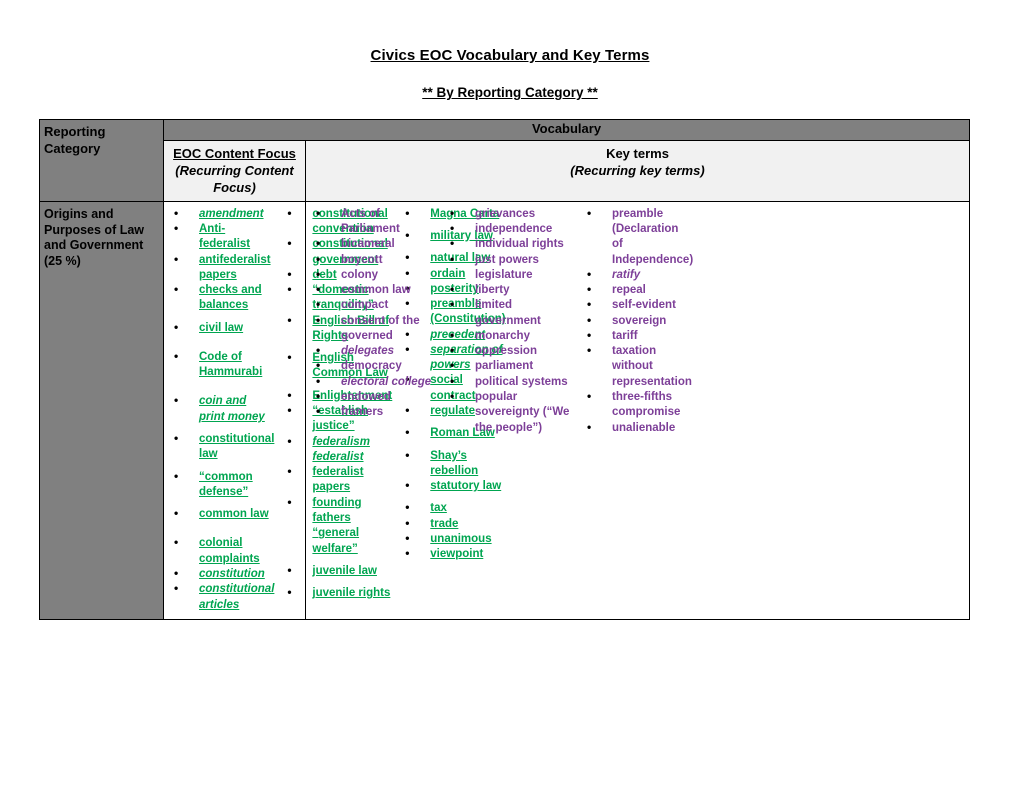 Image resolution: width=1020 pixels, height=788 pixels. I want to click on list-item: framers, so click(372, 412).